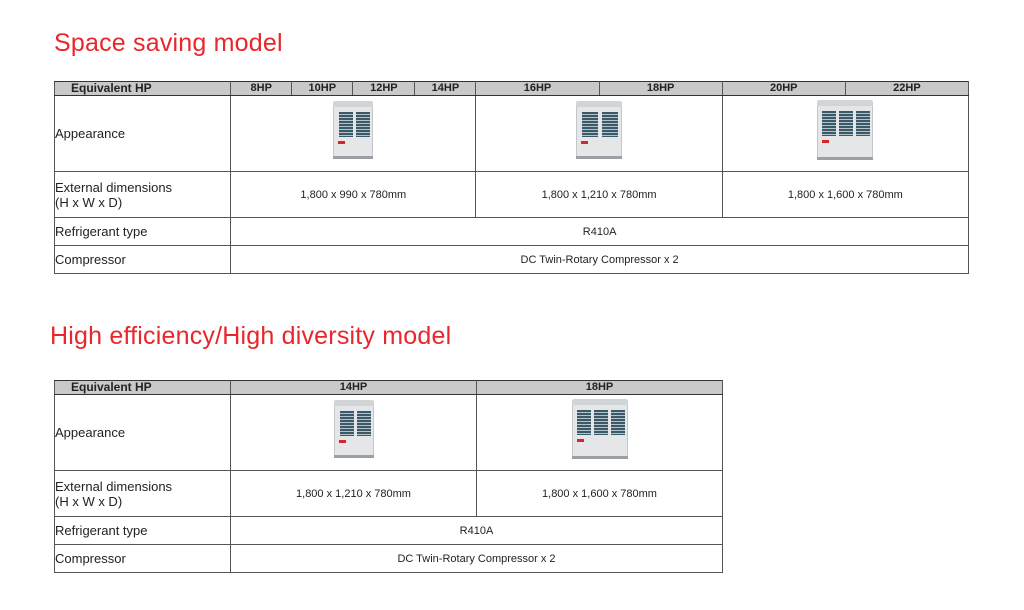 The width and height of the screenshot is (1024, 610). What do you see at coordinates (599, 493) in the screenshot?
I see `dimensions-value-18: 1,800 x 1,600 x 780mm` at bounding box center [599, 493].